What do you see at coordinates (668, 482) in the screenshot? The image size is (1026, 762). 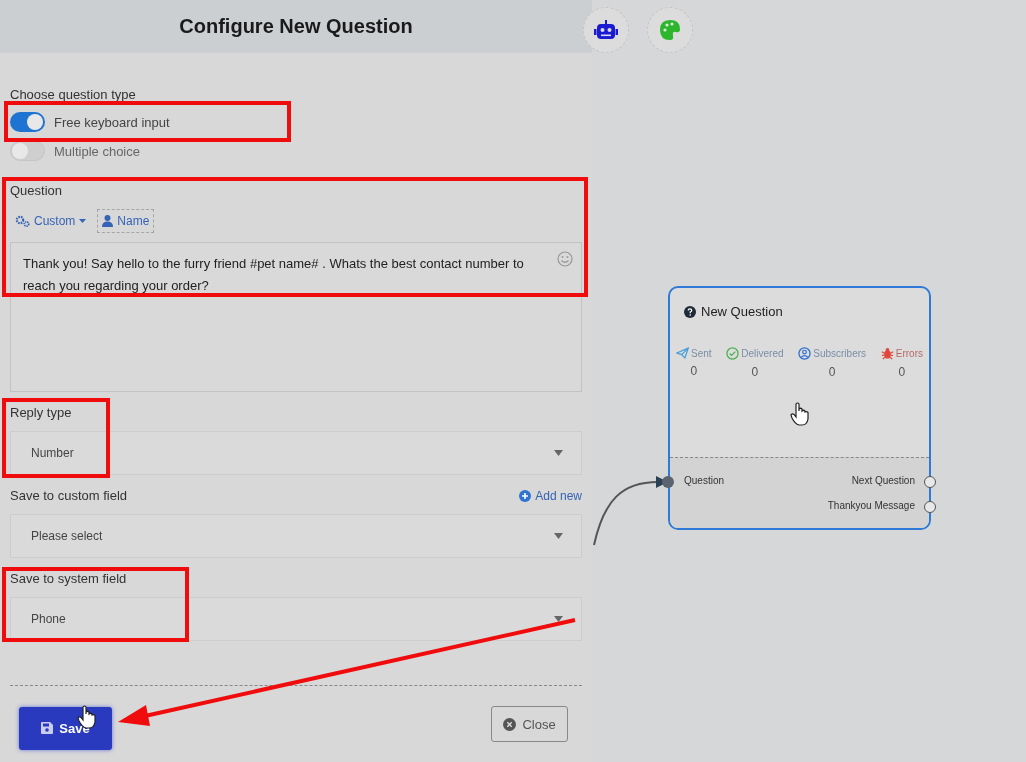 I see `input-port` at bounding box center [668, 482].